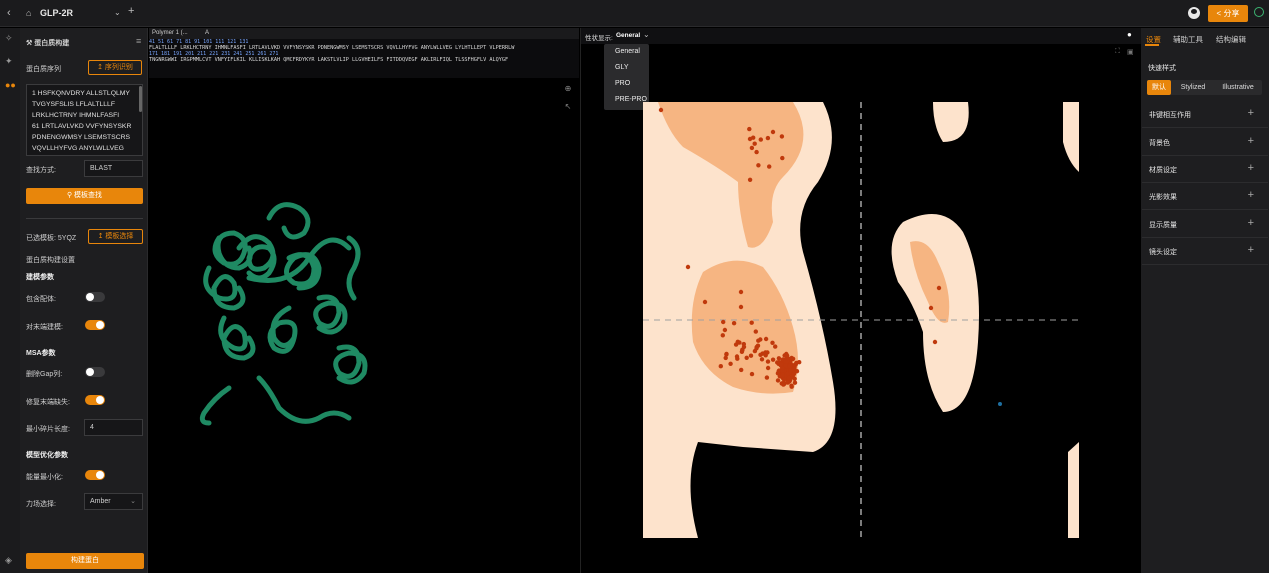  I want to click on menu-icon: ≡, so click(138, 41).